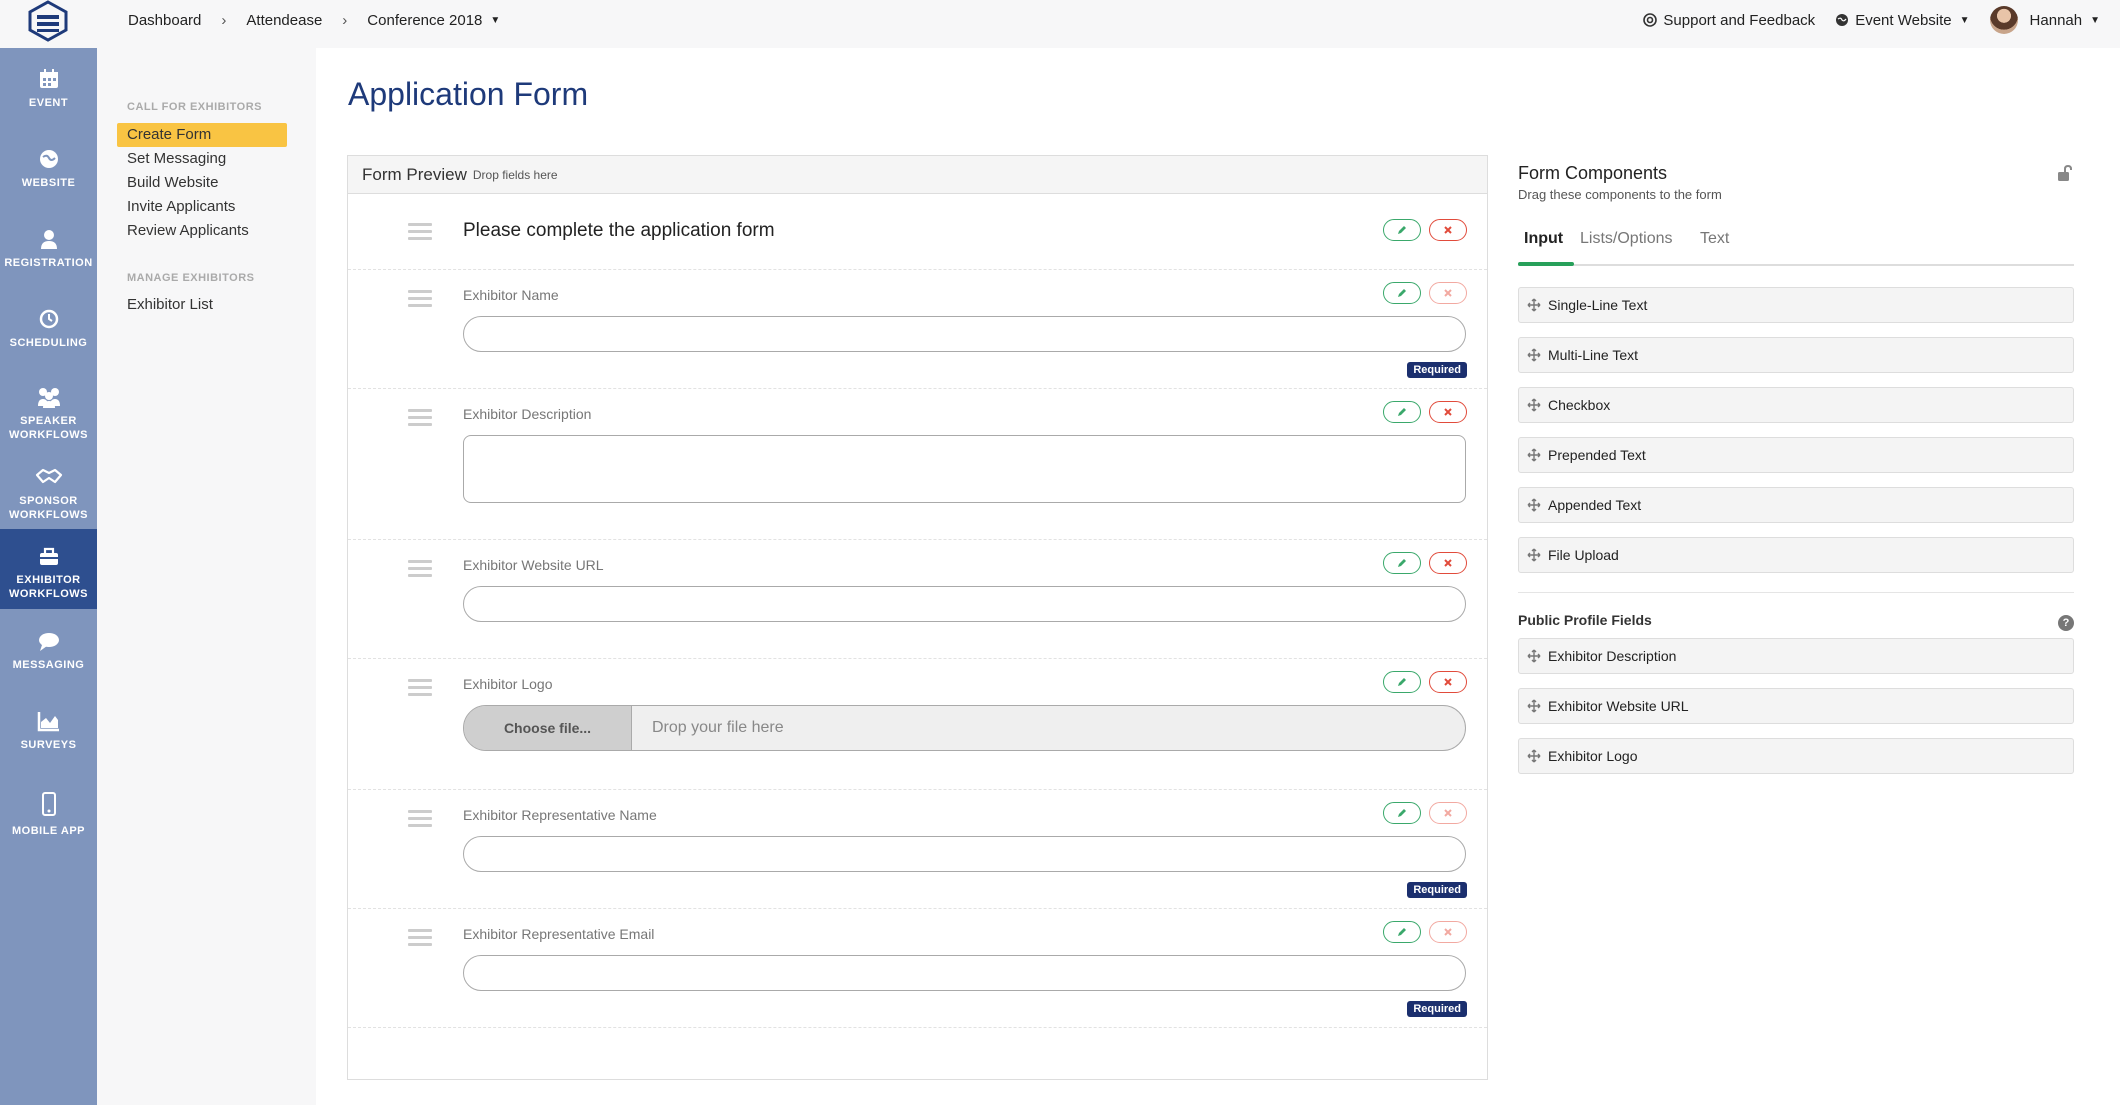 The height and width of the screenshot is (1105, 2120). I want to click on component-public-exhibitor-website-url: Exhibitor Website URL, so click(1796, 706).